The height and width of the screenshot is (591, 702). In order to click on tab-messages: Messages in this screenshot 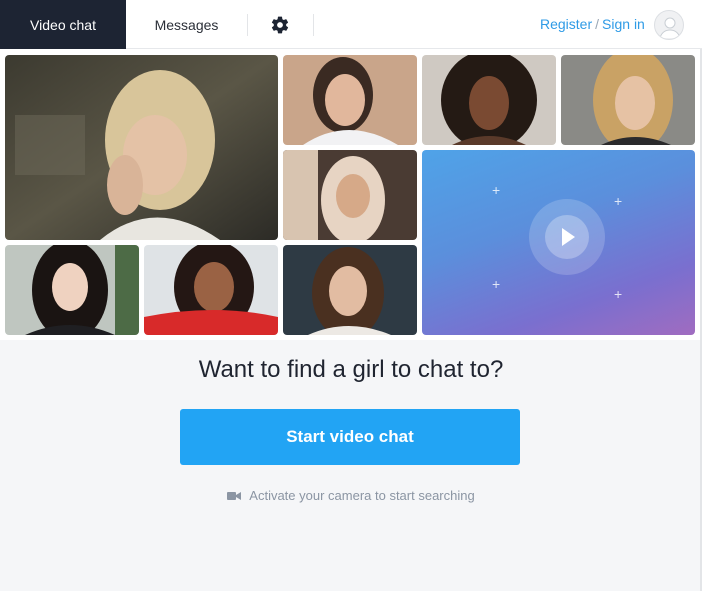, I will do `click(186, 24)`.